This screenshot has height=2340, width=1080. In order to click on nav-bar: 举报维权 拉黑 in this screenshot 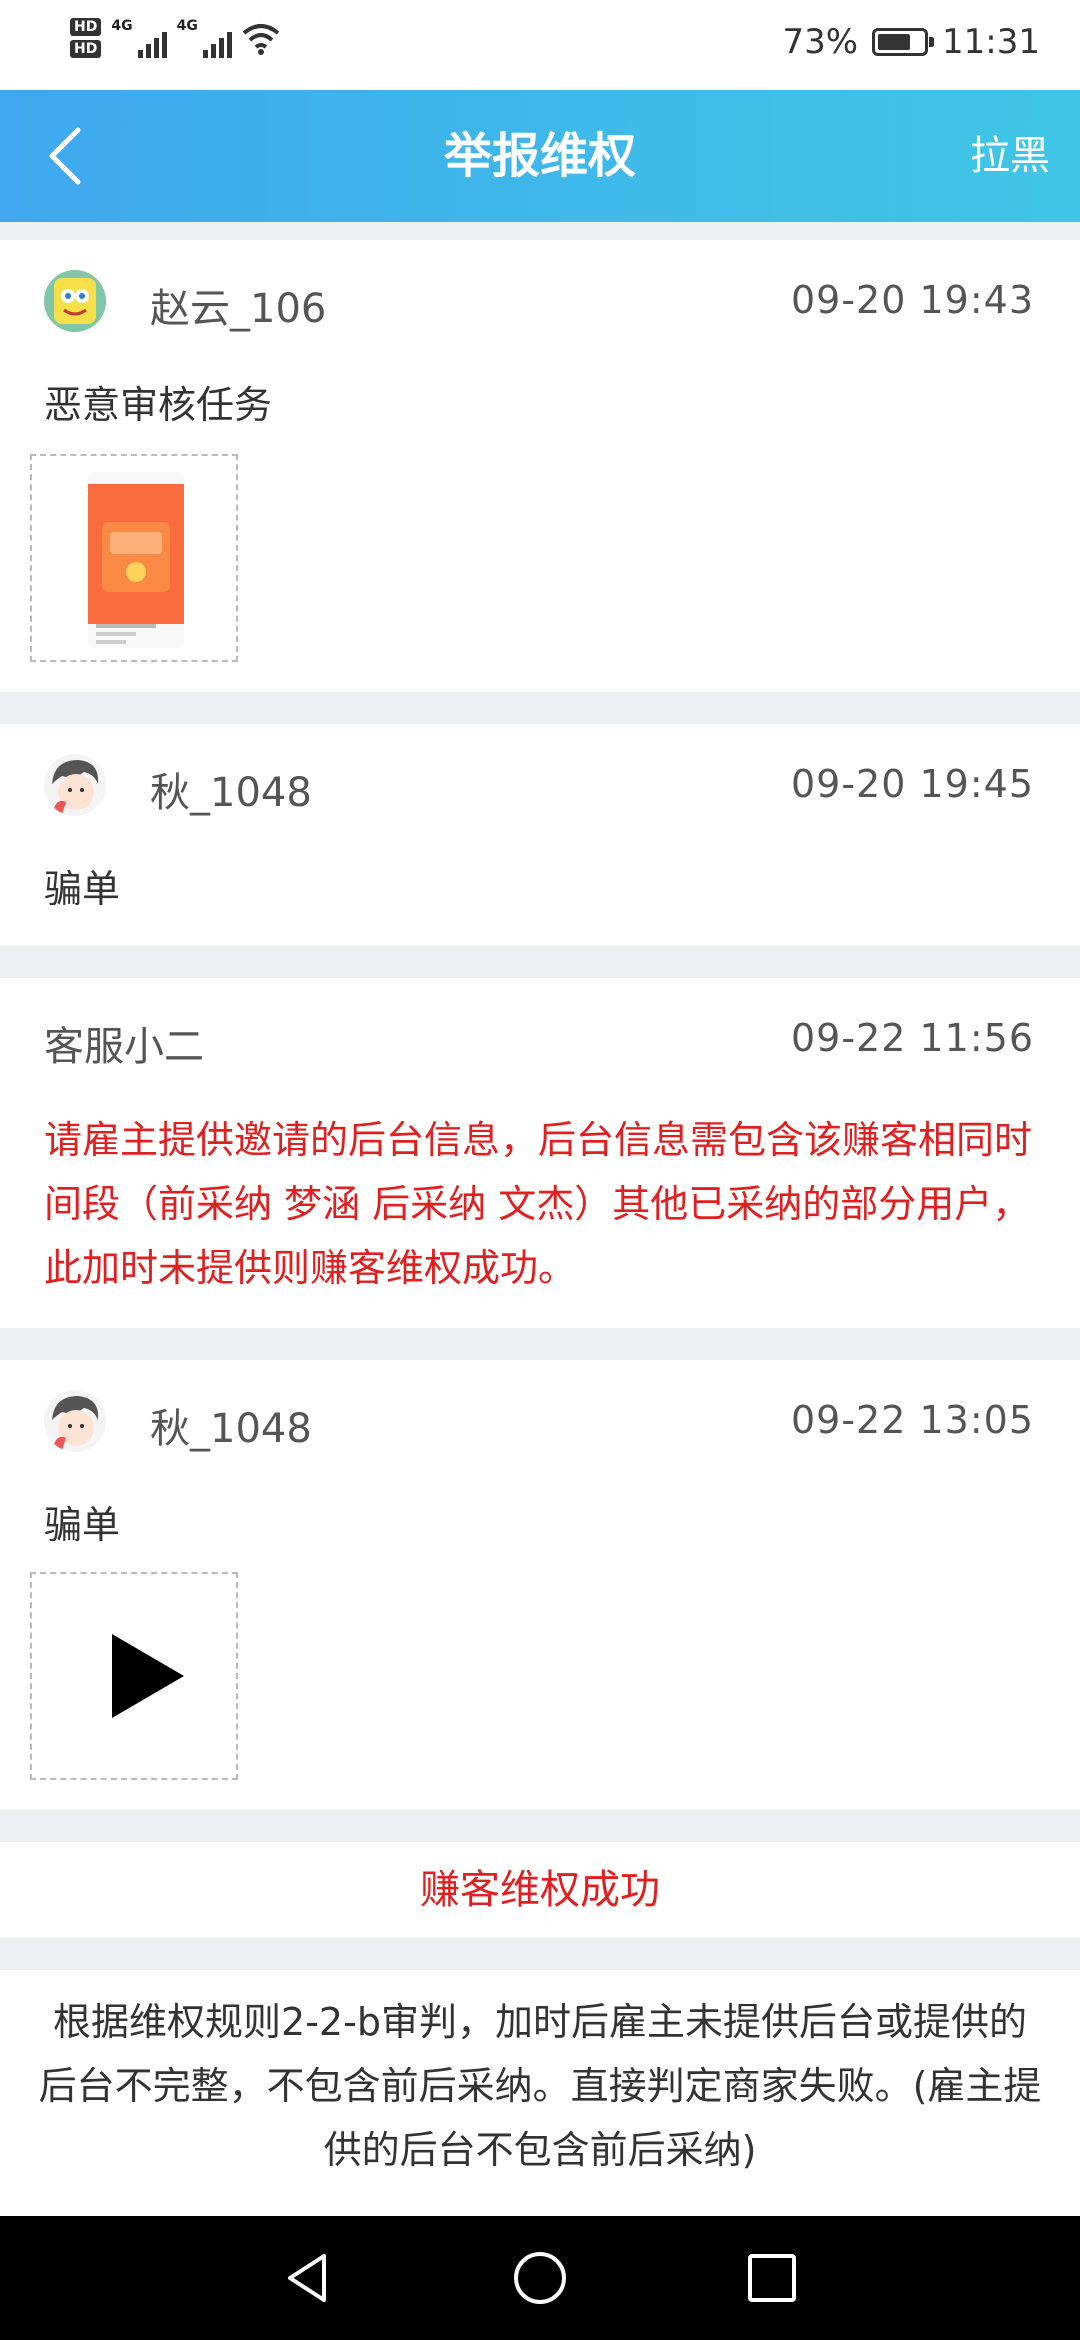, I will do `click(540, 156)`.